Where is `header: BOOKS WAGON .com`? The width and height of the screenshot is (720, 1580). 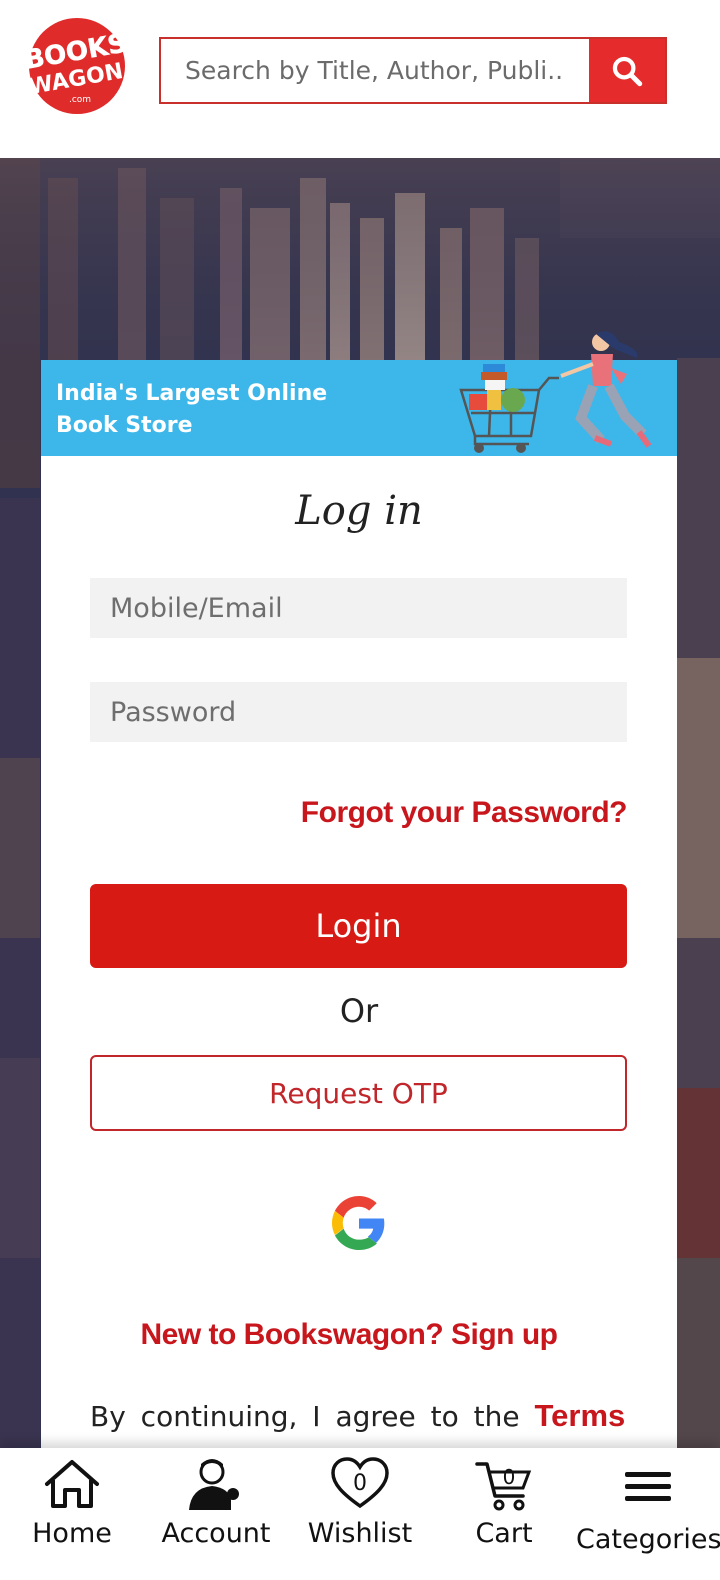
header: BOOKS WAGON .com is located at coordinates (360, 79).